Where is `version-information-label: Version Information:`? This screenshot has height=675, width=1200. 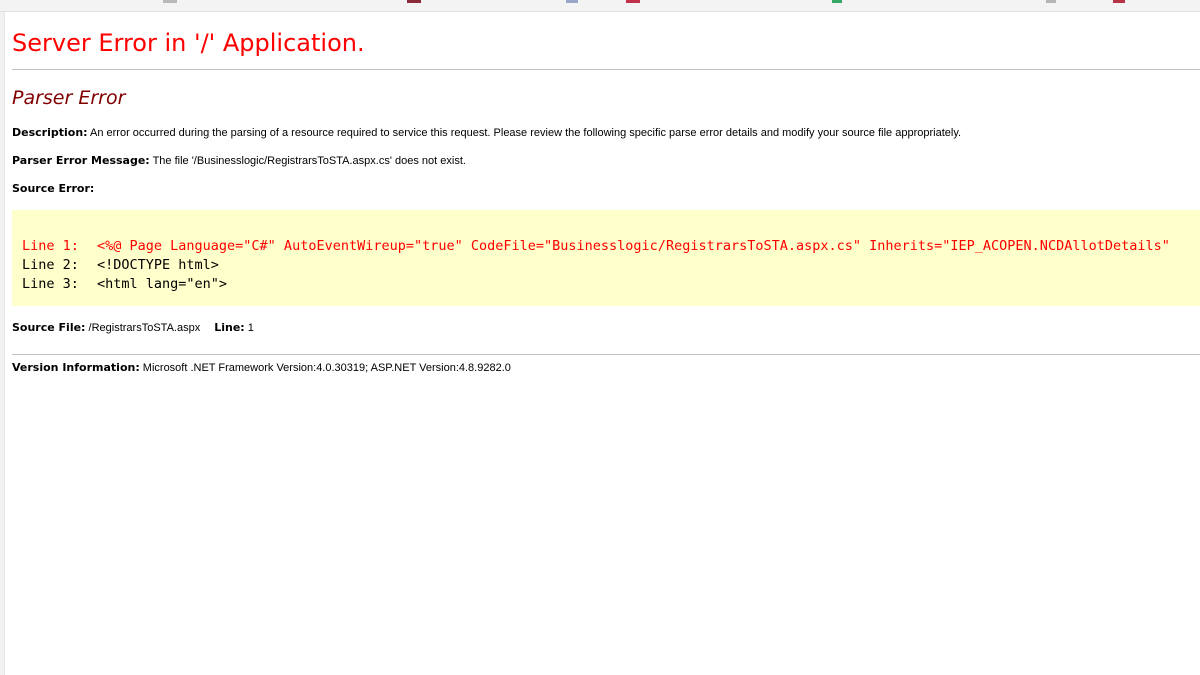
version-information-label: Version Information: is located at coordinates (76, 367).